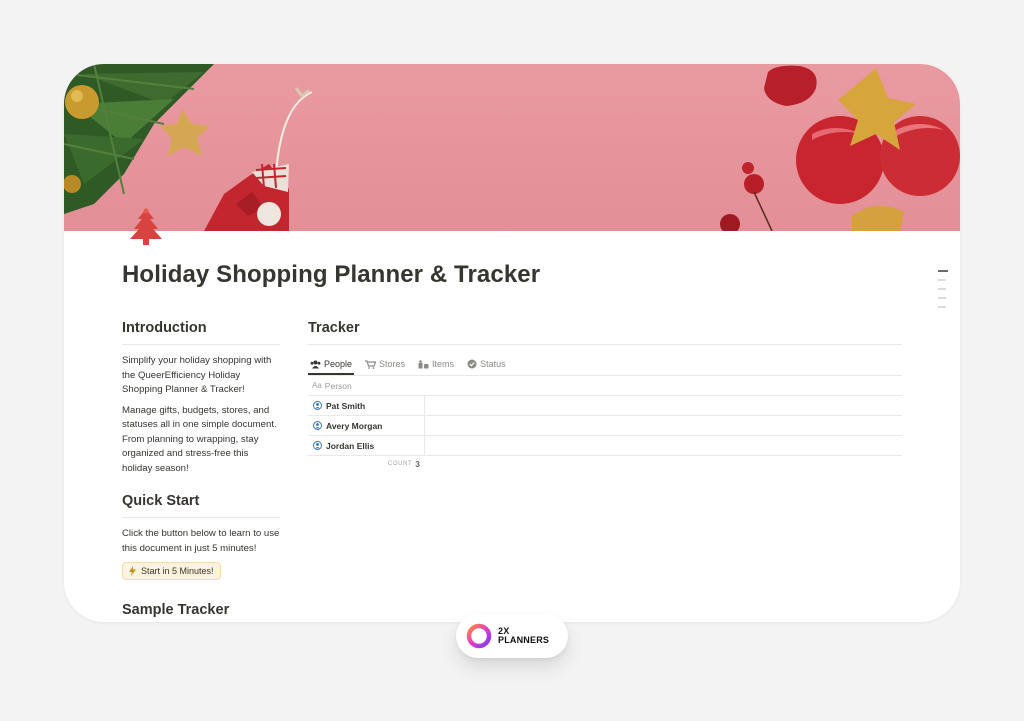 This screenshot has width=1024, height=721. I want to click on person-name: Pat Smith, so click(346, 405).